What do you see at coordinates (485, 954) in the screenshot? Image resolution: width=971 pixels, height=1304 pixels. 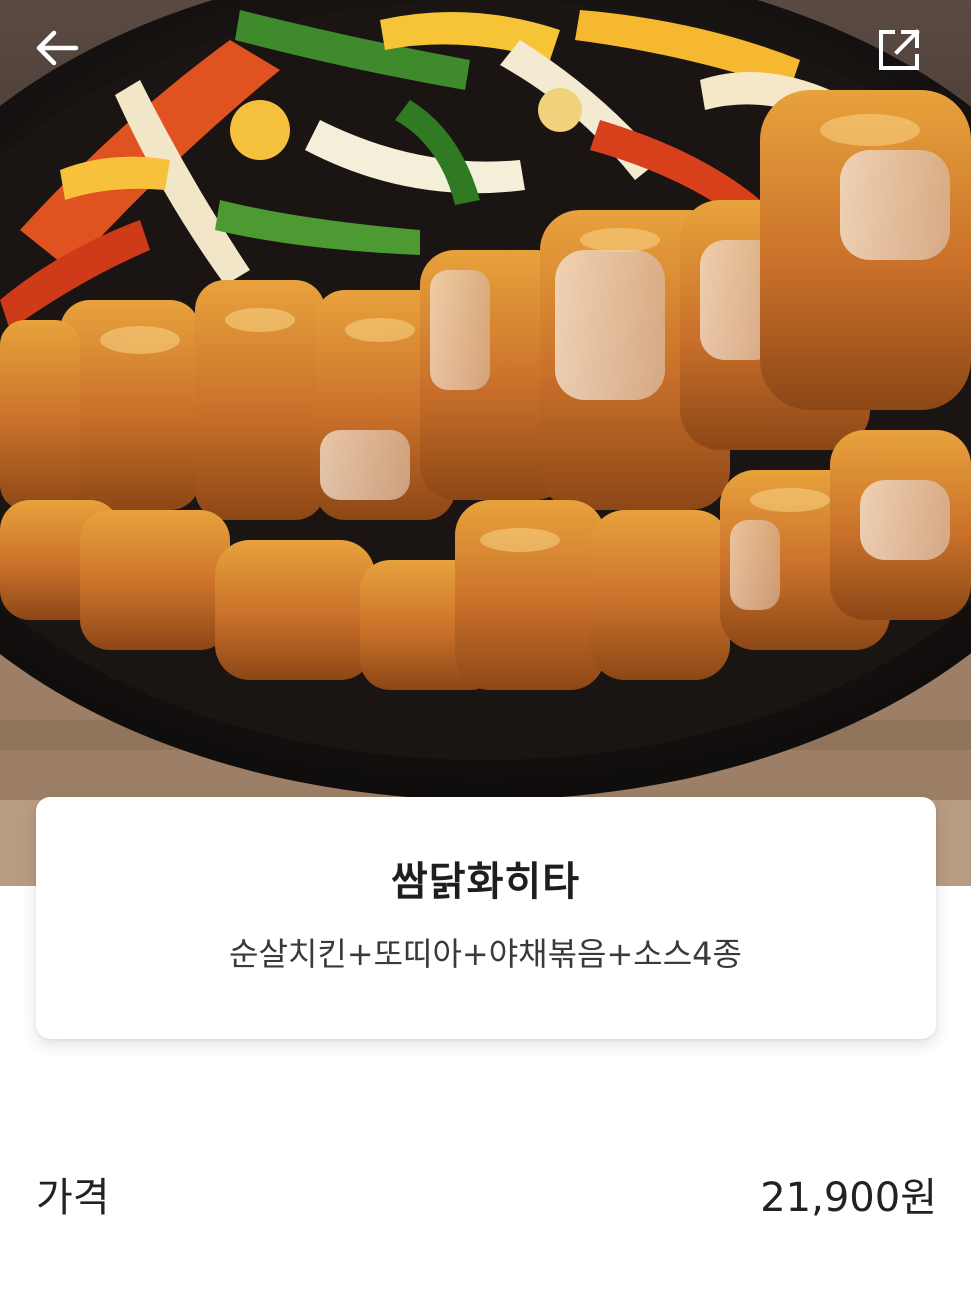 I see `menu-description: 순살치킨+또띠아+야채볶음+소스4종` at bounding box center [485, 954].